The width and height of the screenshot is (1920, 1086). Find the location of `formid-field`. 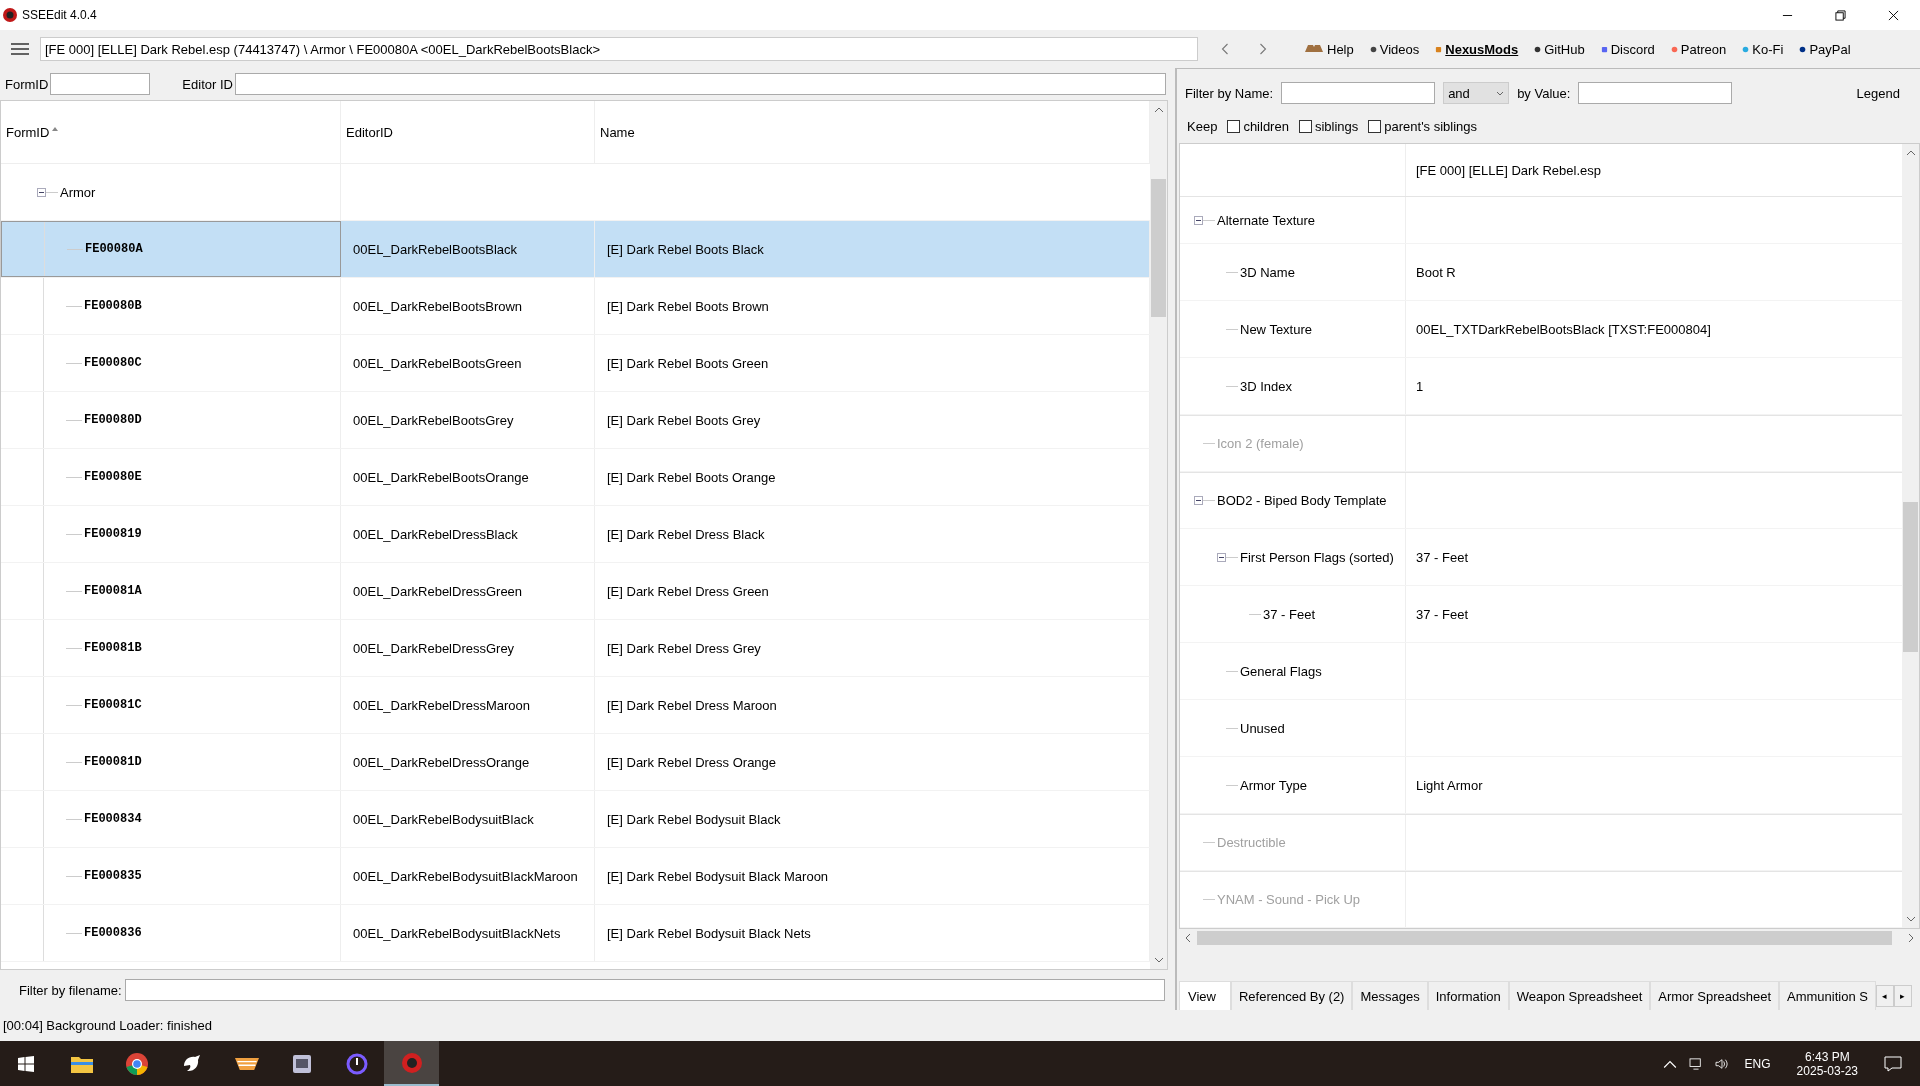

formid-field is located at coordinates (100, 84).